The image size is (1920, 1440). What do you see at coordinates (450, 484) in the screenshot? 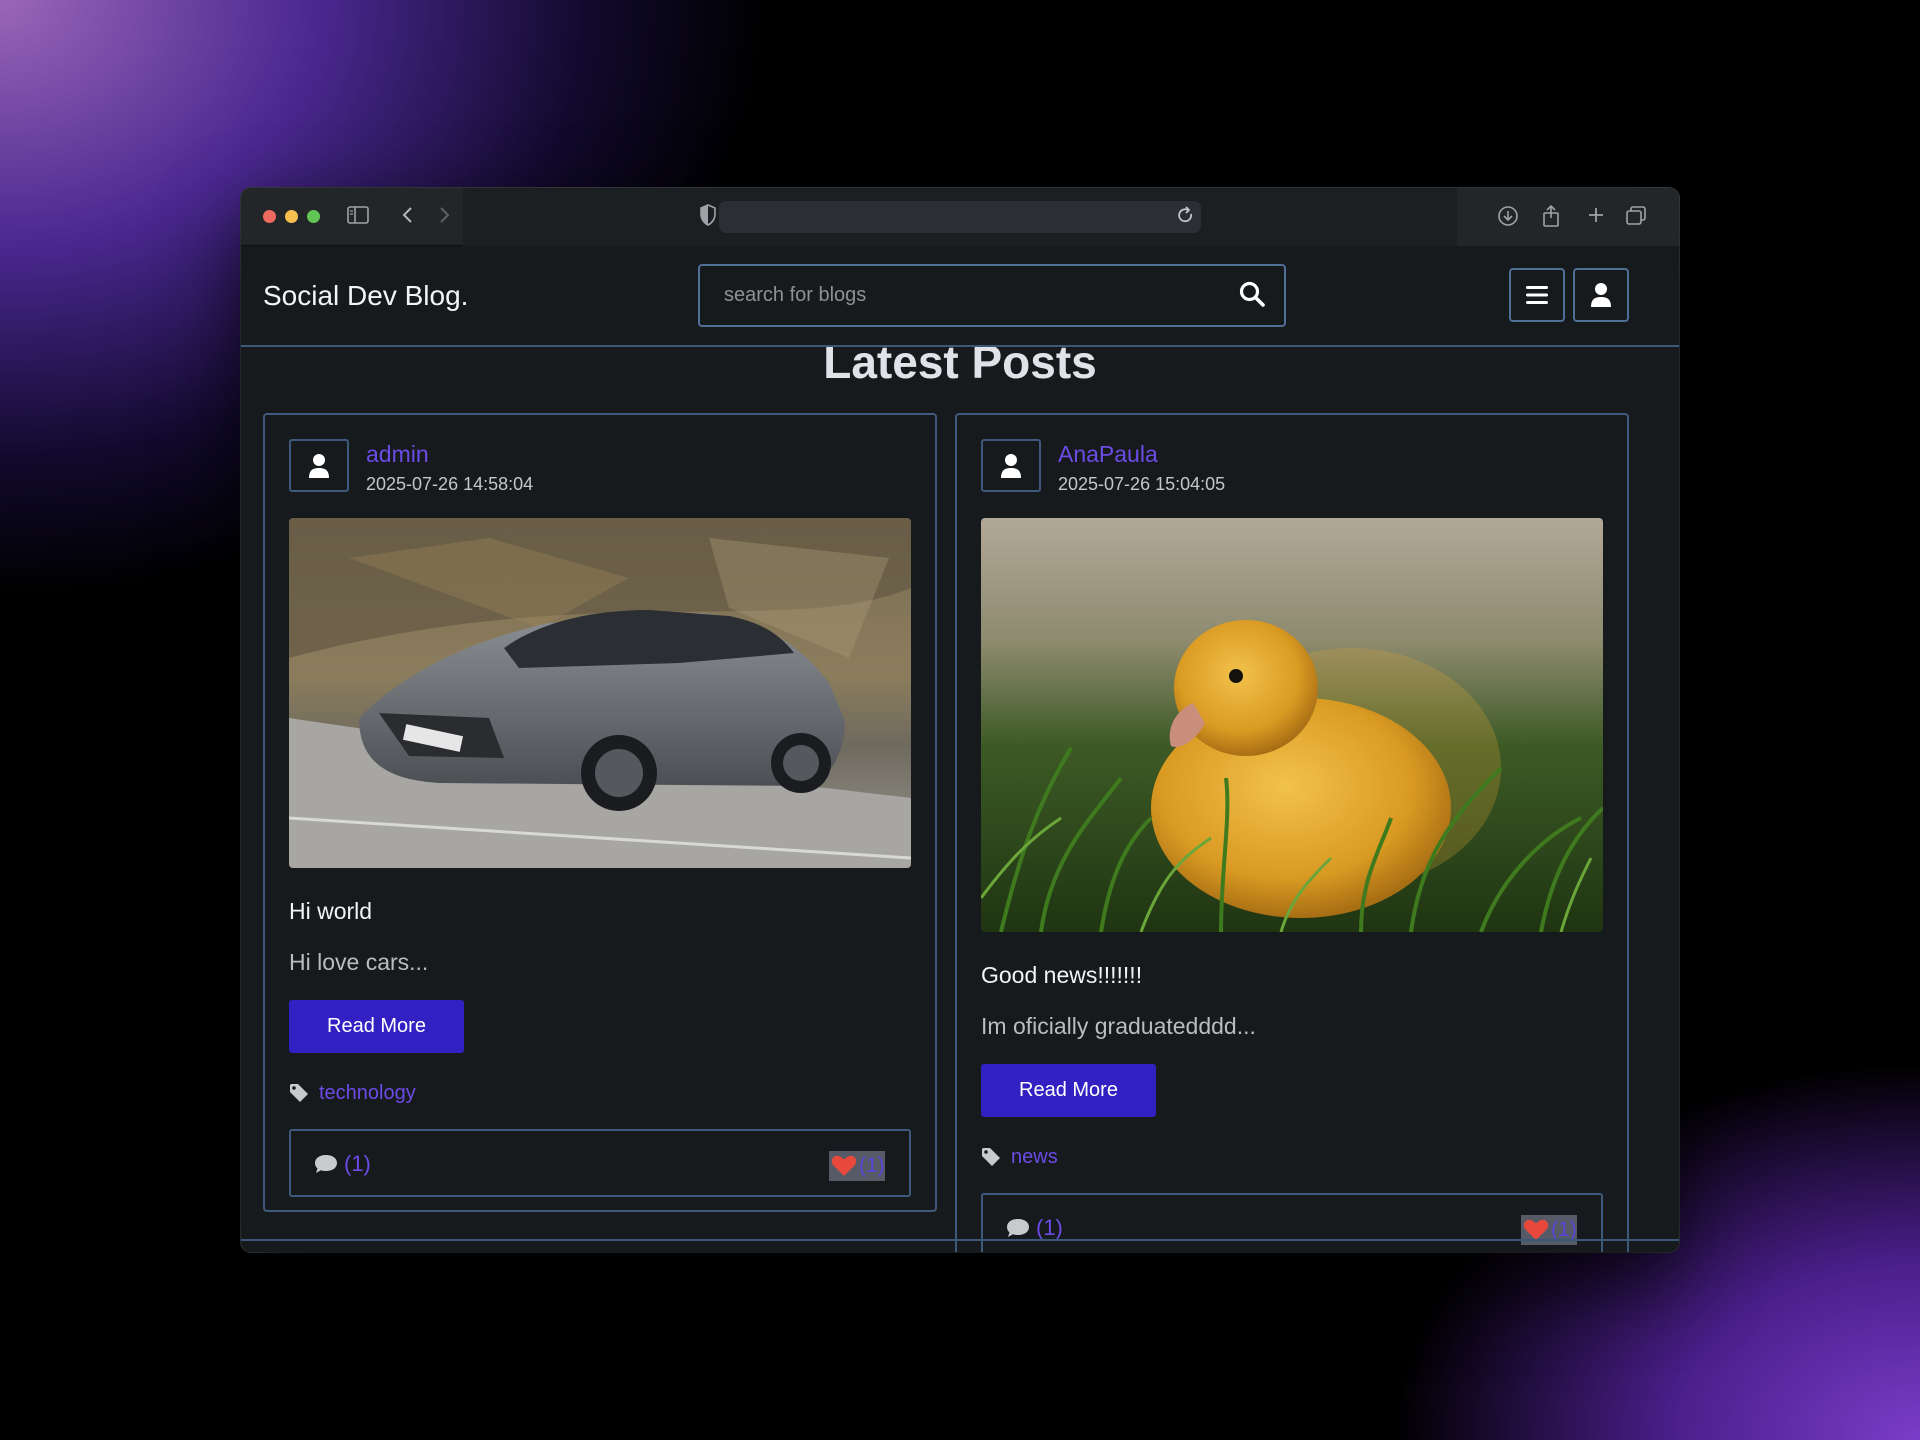
I see `post-date: 2025-07-26 14:58:04` at bounding box center [450, 484].